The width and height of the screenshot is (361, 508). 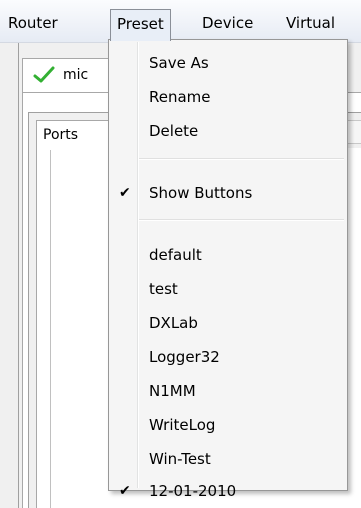 I want to click on menu-item-label: WriteLog, so click(x=182, y=425).